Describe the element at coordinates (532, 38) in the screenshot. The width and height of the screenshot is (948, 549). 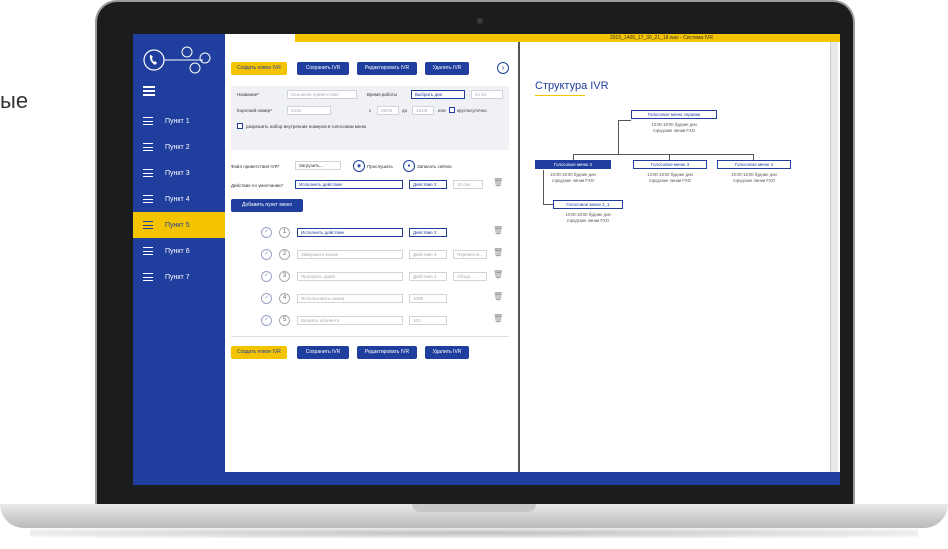
I see `title-bar: 2015_1406_17_30_21_18.wav - Система IVR` at that location.